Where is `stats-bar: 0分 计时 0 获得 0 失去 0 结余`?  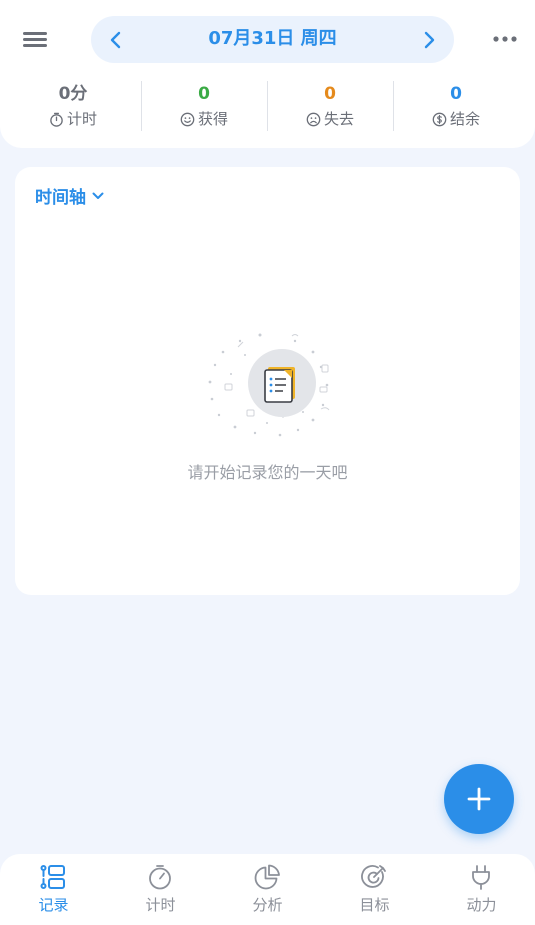 stats-bar: 0分 计时 0 获得 0 失去 0 结余 is located at coordinates (267, 106).